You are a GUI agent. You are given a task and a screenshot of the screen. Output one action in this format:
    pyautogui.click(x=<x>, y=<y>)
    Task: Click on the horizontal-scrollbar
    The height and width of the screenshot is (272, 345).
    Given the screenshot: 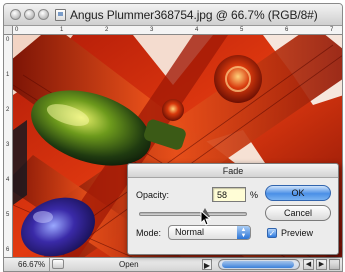 What is the action you would take?
    pyautogui.click(x=259, y=264)
    